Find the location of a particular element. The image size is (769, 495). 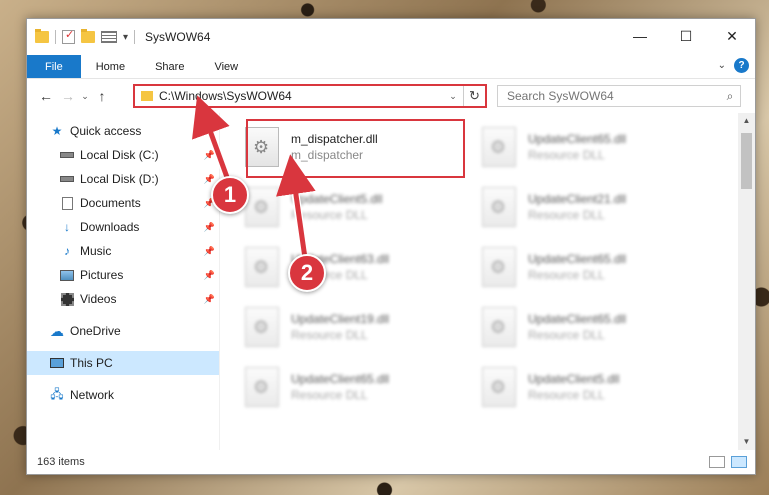

file-highlight-box is located at coordinates (355, 148).